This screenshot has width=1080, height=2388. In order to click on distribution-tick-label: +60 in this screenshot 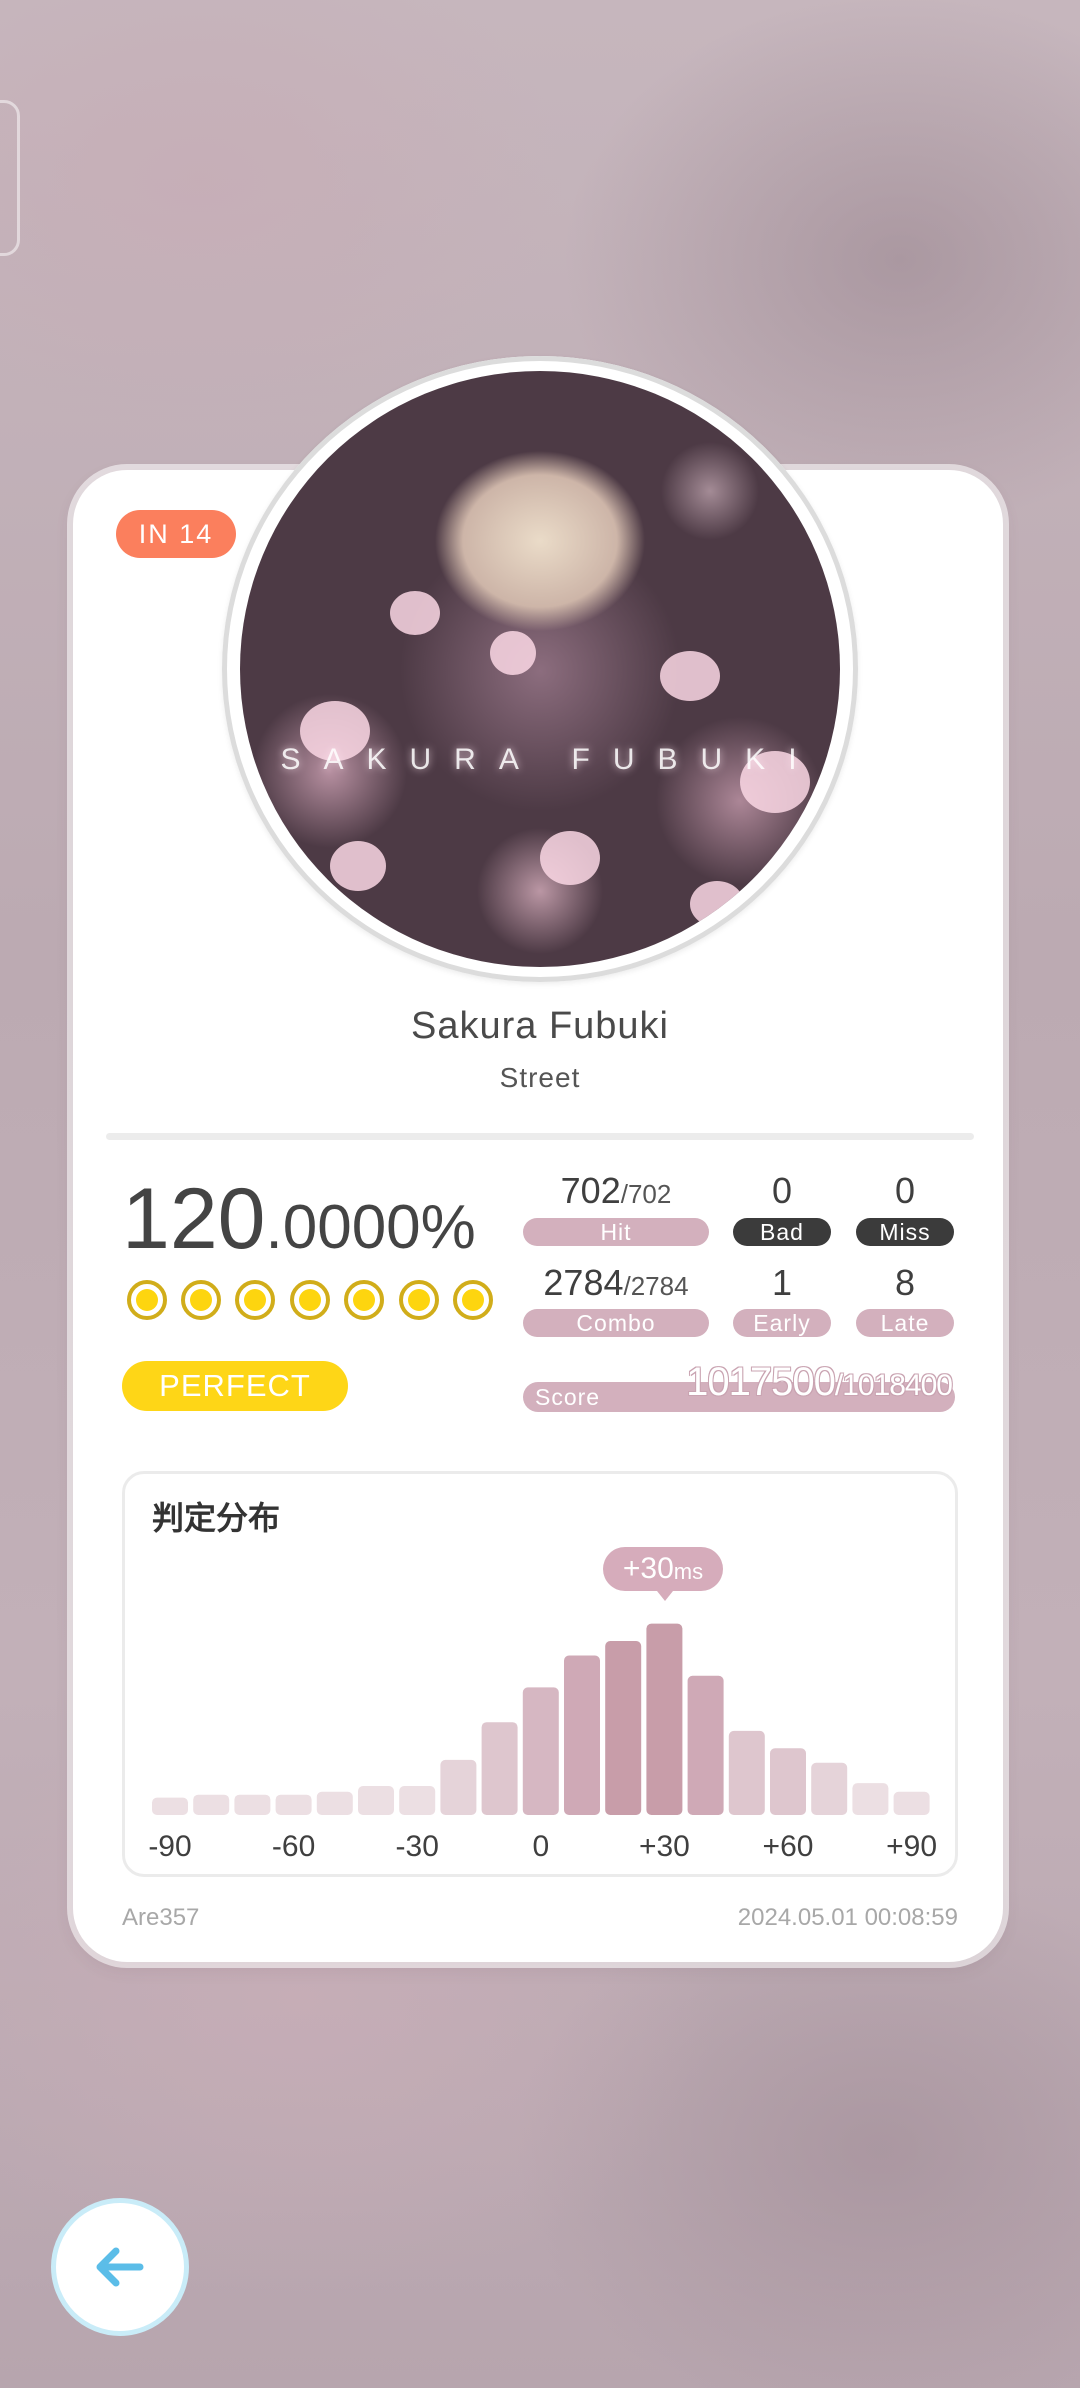, I will do `click(788, 1846)`.